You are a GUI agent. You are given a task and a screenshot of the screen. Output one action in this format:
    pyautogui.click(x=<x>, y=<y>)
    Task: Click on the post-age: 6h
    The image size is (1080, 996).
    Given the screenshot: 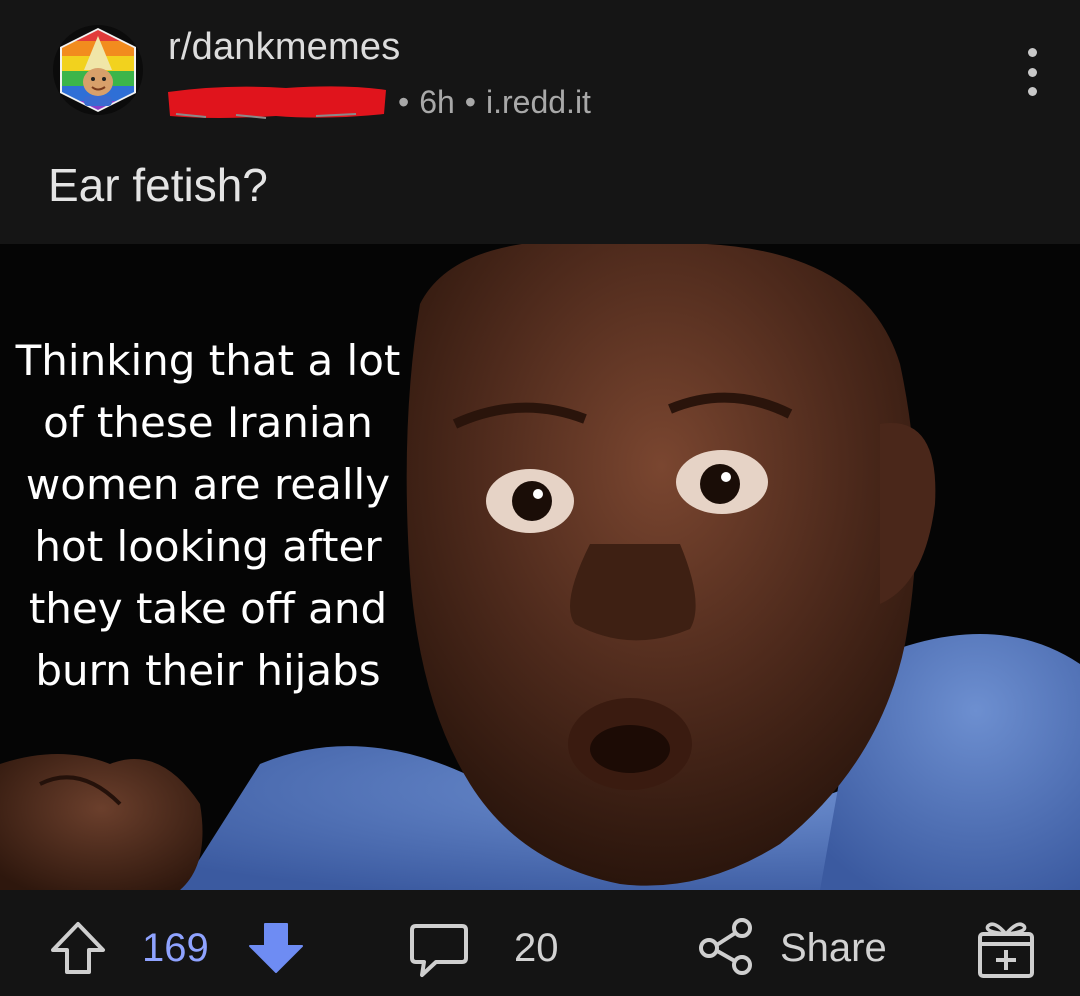 What is the action you would take?
    pyautogui.click(x=437, y=101)
    